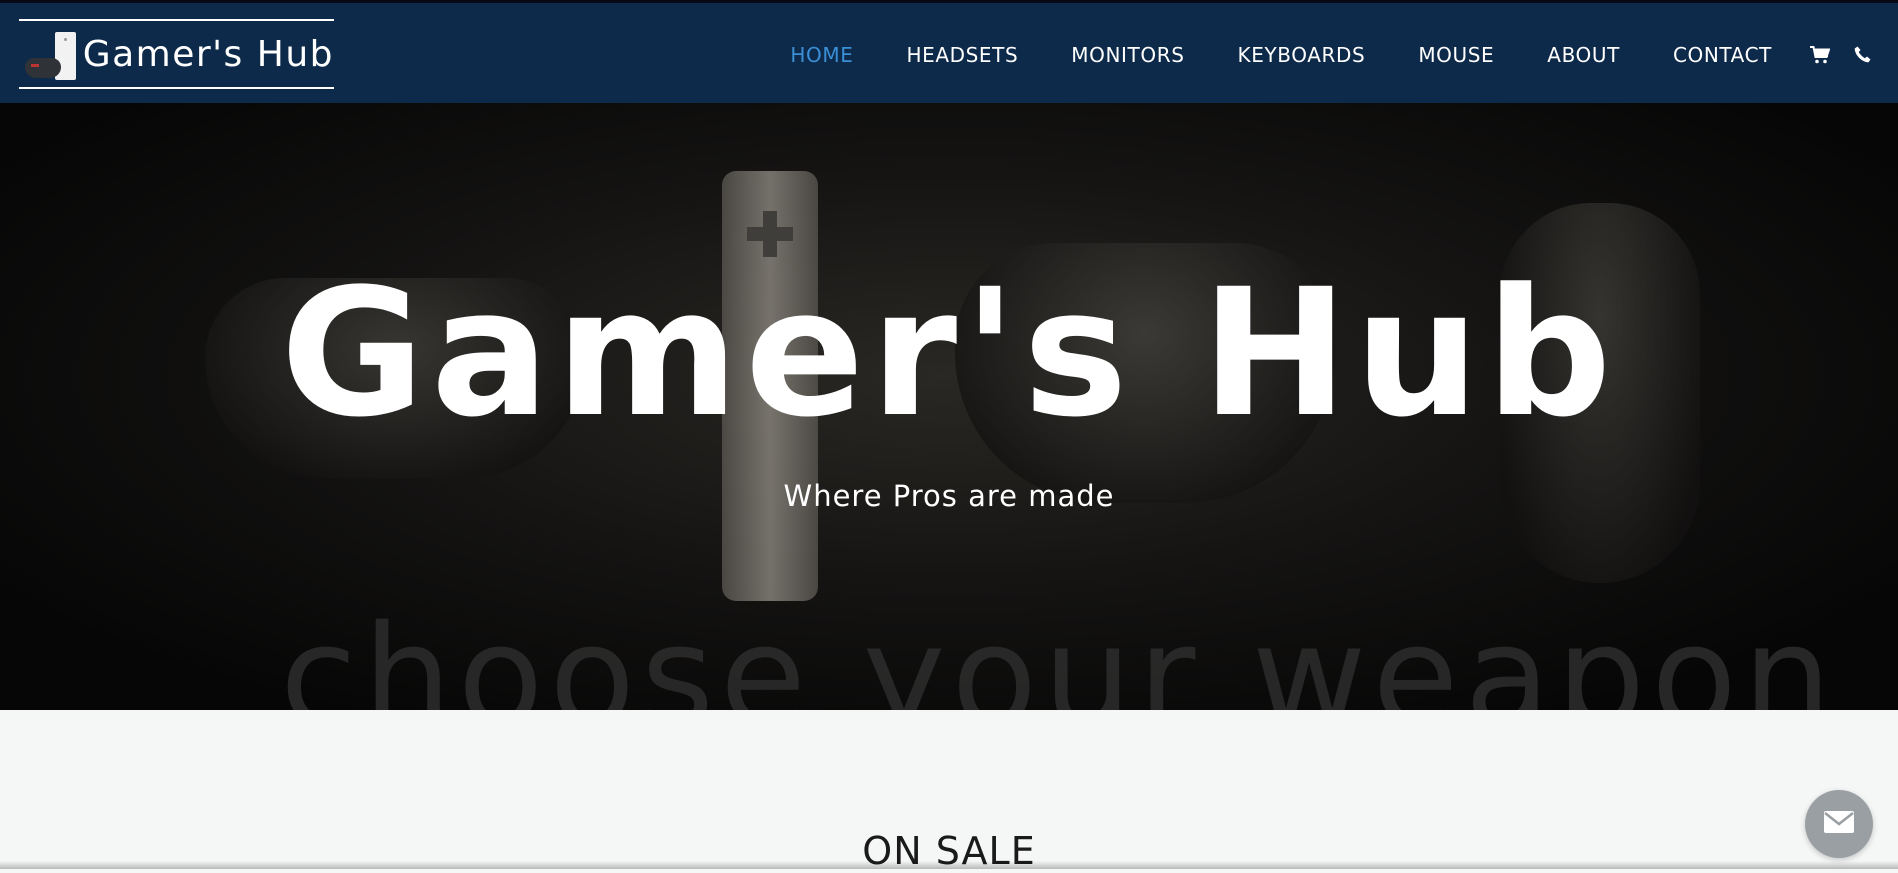 This screenshot has height=873, width=1898. I want to click on hero-subtitle: Where Pros are made, so click(949, 496).